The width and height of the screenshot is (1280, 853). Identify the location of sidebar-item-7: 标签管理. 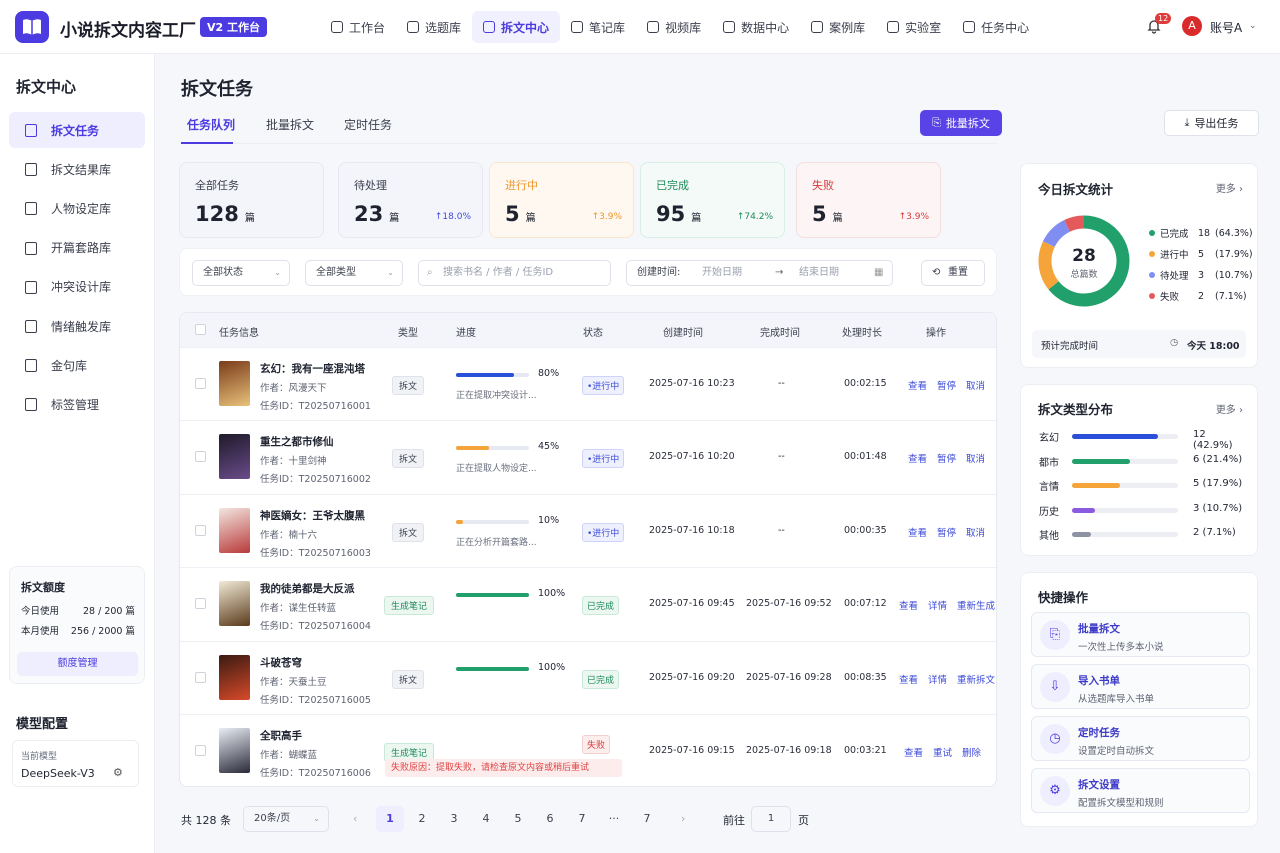
(77, 404).